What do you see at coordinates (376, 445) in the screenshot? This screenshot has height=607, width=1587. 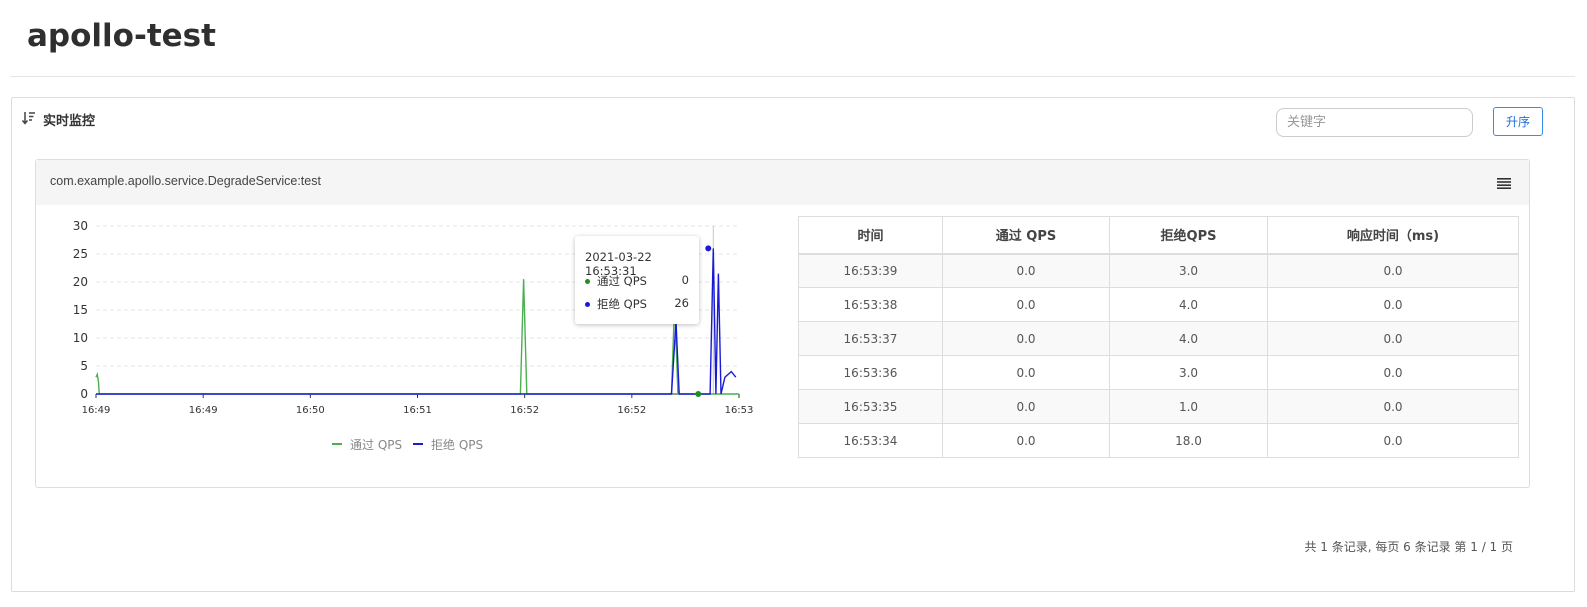 I see `legend-label: 通过 QPS` at bounding box center [376, 445].